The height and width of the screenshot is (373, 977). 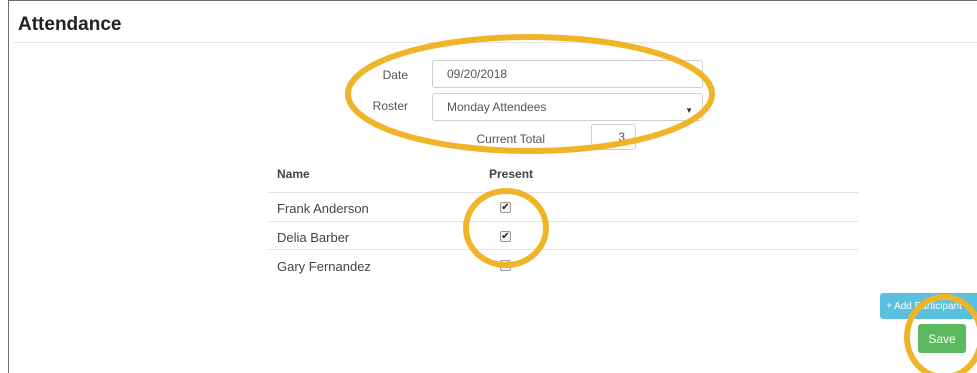 I want to click on table-header-divider, so click(x=563, y=192).